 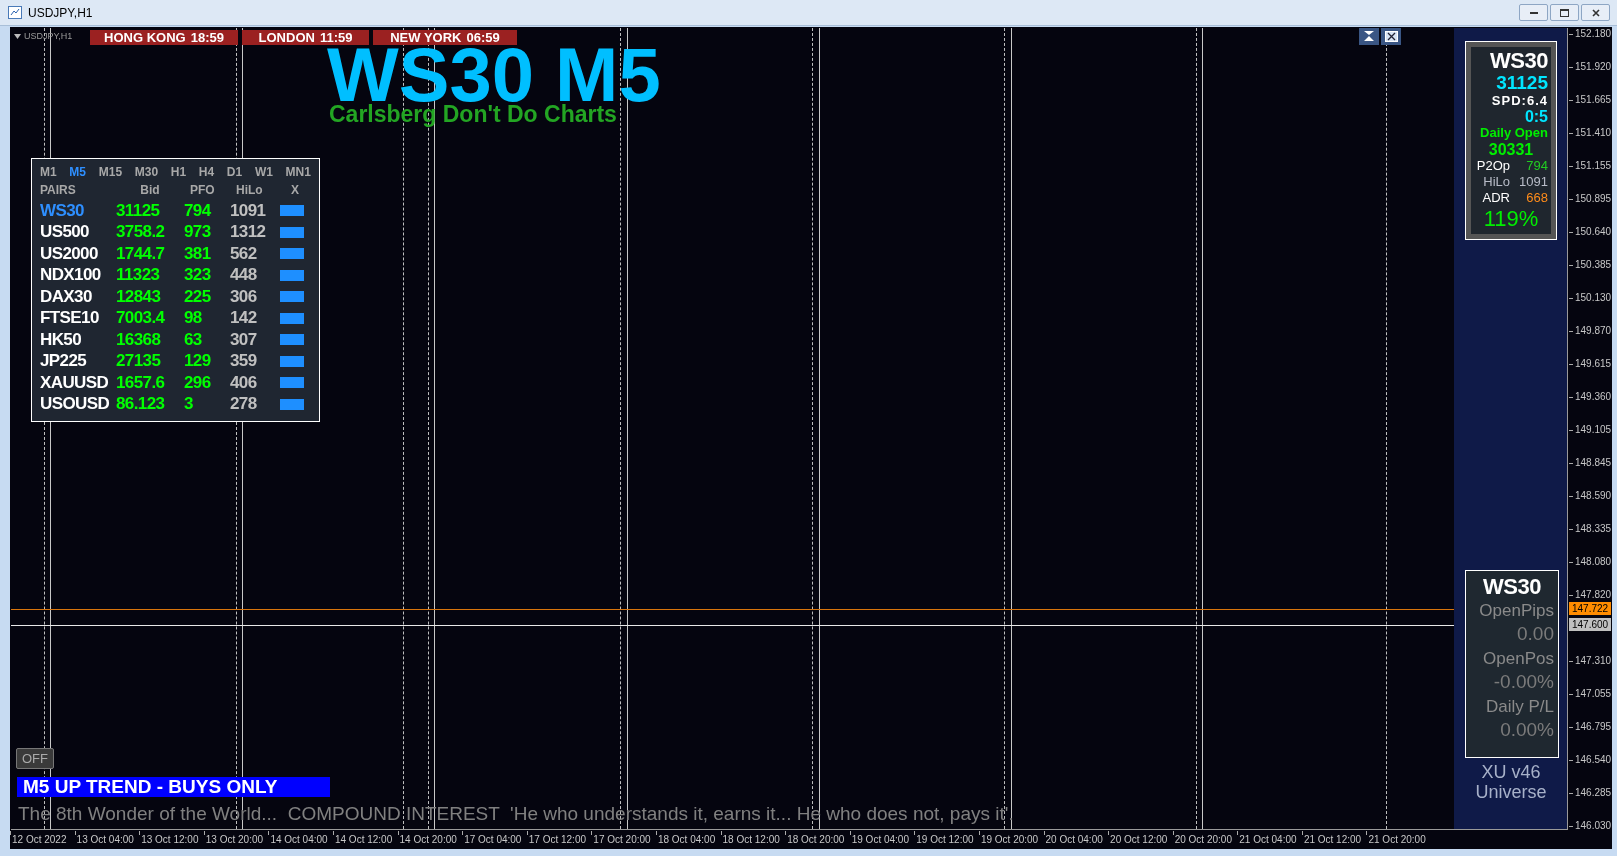 I want to click on price-value: 31125, so click(x=1522, y=83).